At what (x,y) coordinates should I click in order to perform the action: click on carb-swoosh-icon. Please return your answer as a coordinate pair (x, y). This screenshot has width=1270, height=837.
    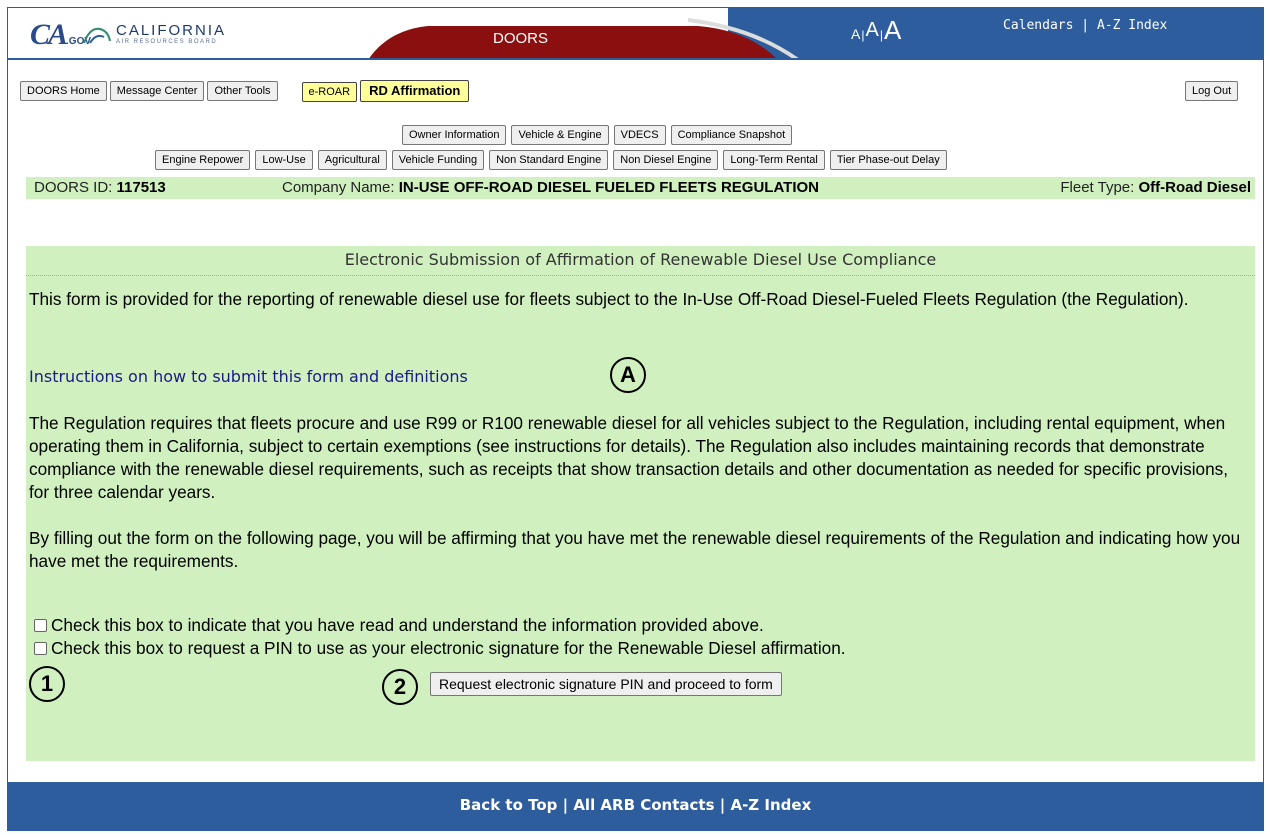
    Looking at the image, I should click on (97, 35).